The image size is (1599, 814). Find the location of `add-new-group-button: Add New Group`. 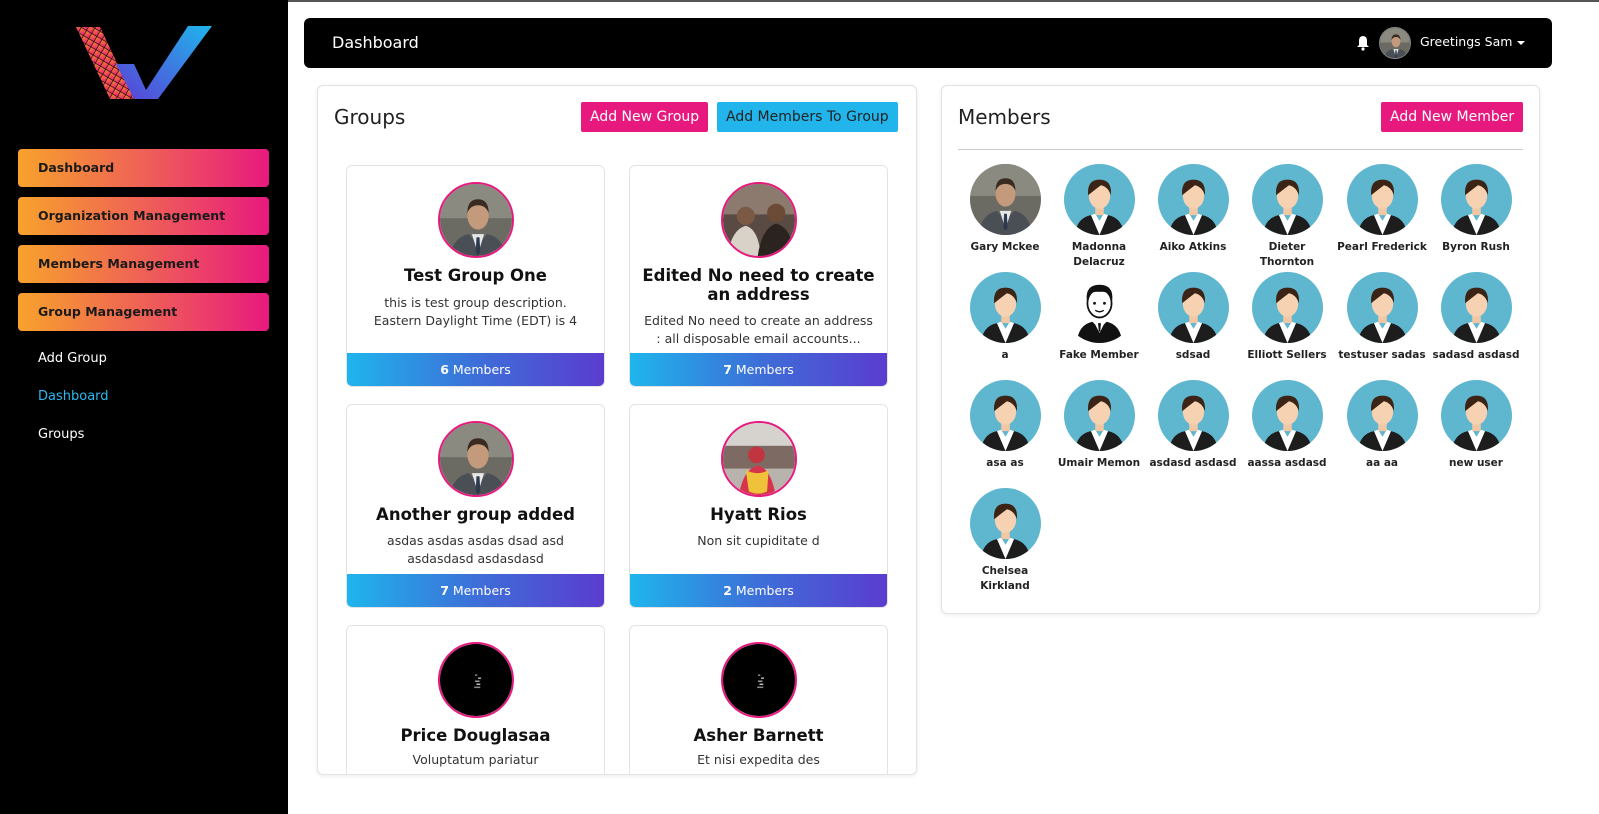

add-new-group-button: Add New Group is located at coordinates (645, 117).